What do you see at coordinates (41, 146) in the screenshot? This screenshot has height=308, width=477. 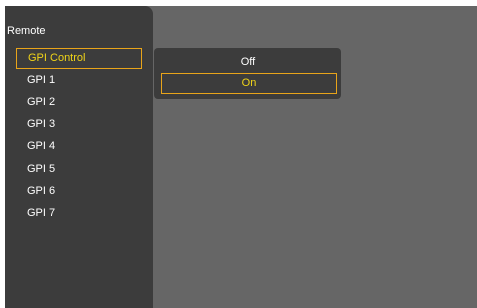 I see `sidebar-item-label: GPI 4` at bounding box center [41, 146].